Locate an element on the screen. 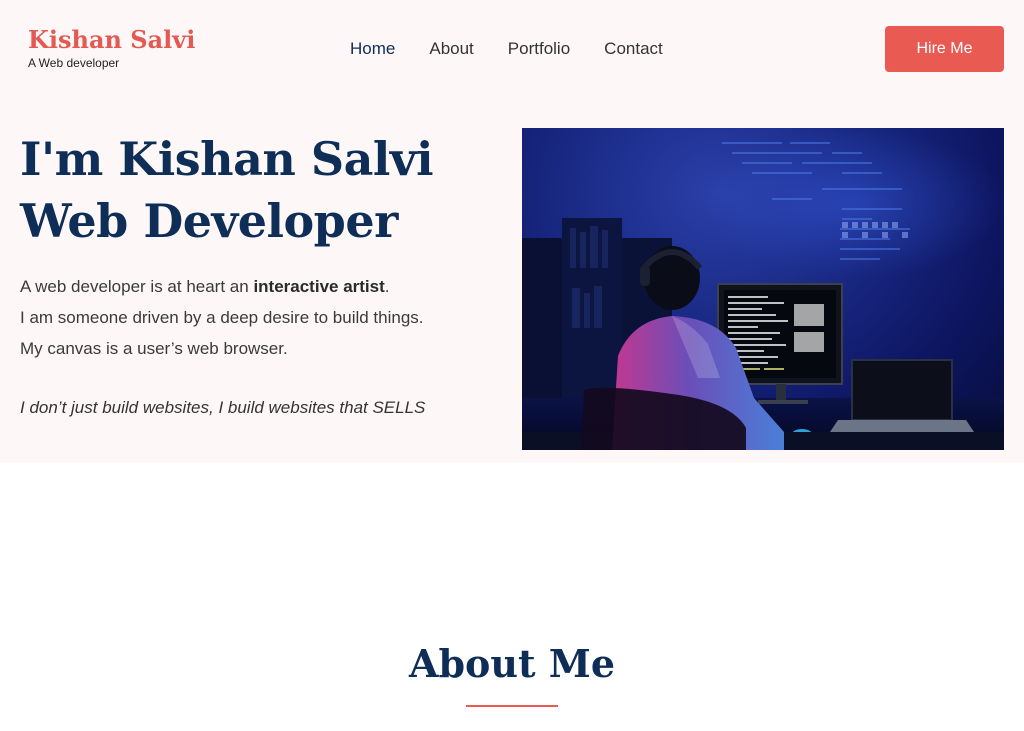  about-title-underline is located at coordinates (512, 706).